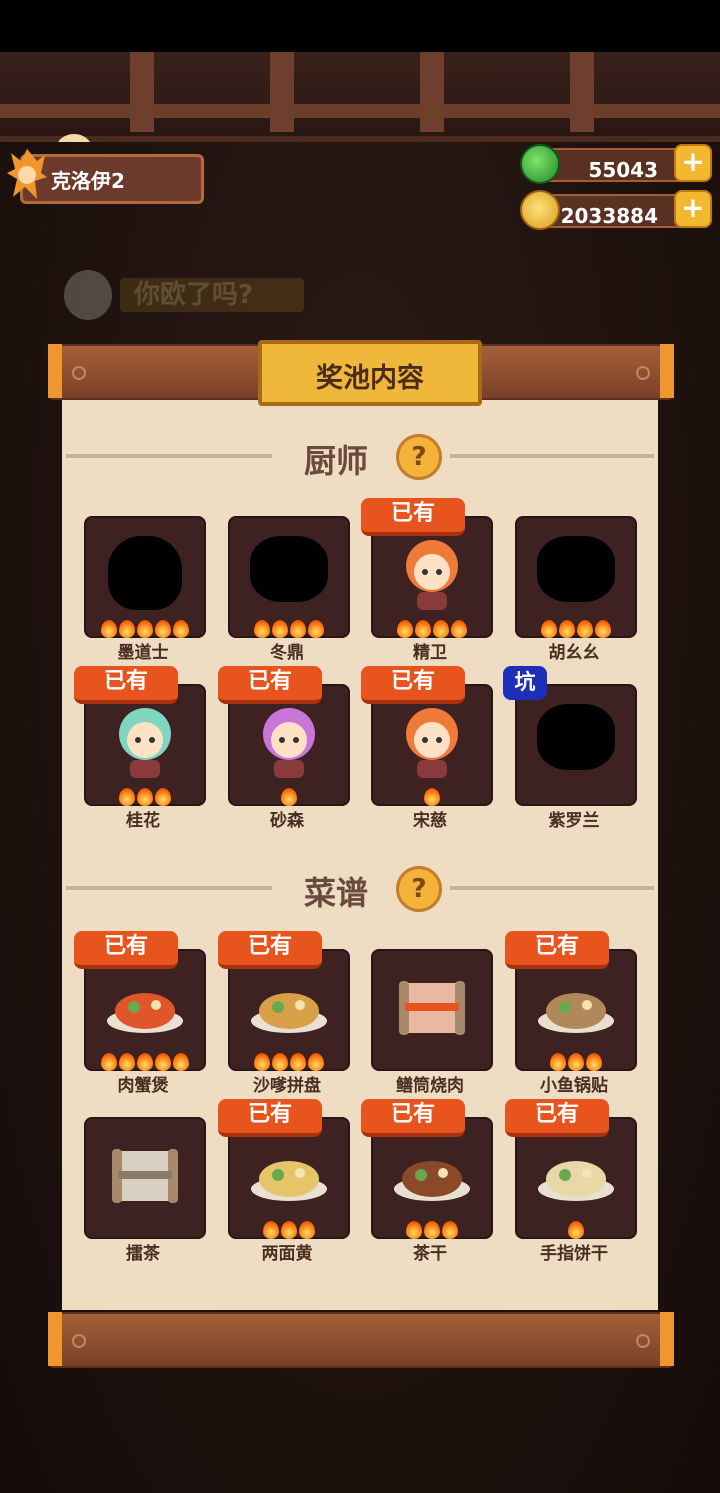  I want to click on player-plate: 克洛伊2, so click(105, 176).